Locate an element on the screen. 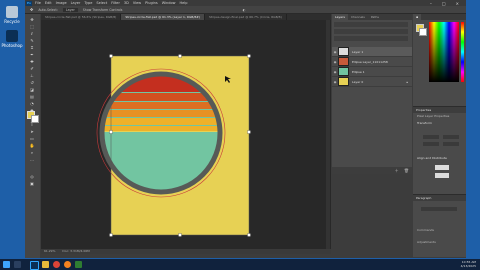 This screenshot has width=480, height=270. search-icon is located at coordinates (17, 264).